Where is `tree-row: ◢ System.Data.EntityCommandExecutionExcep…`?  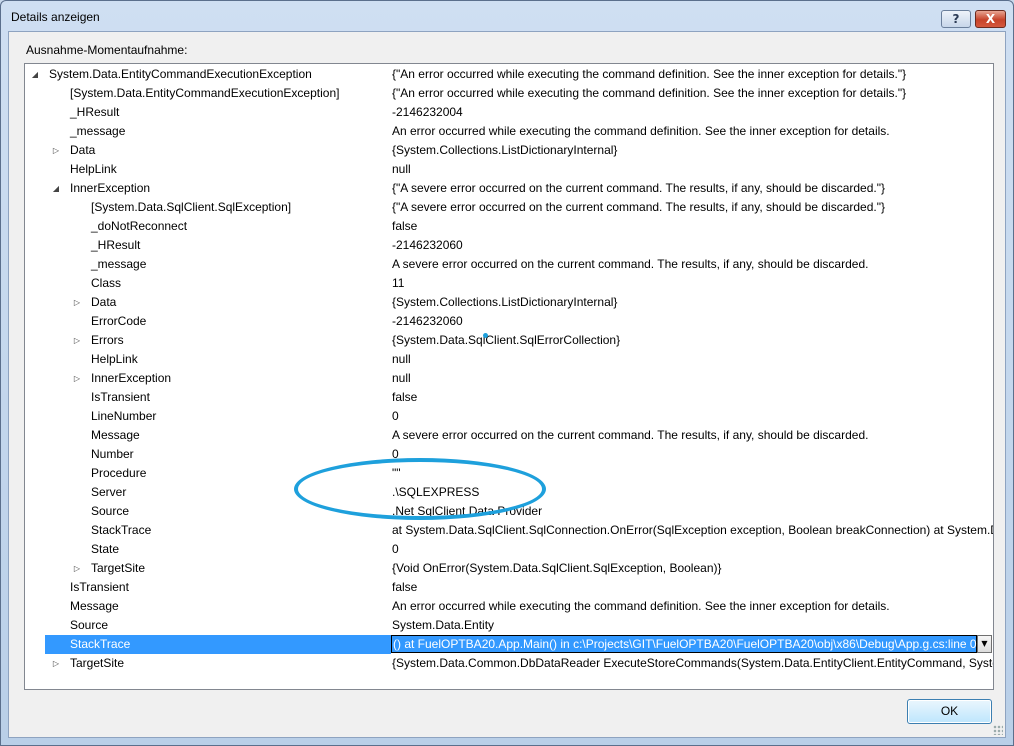 tree-row: ◢ System.Data.EntityCommandExecutionExcep… is located at coordinates (509, 74).